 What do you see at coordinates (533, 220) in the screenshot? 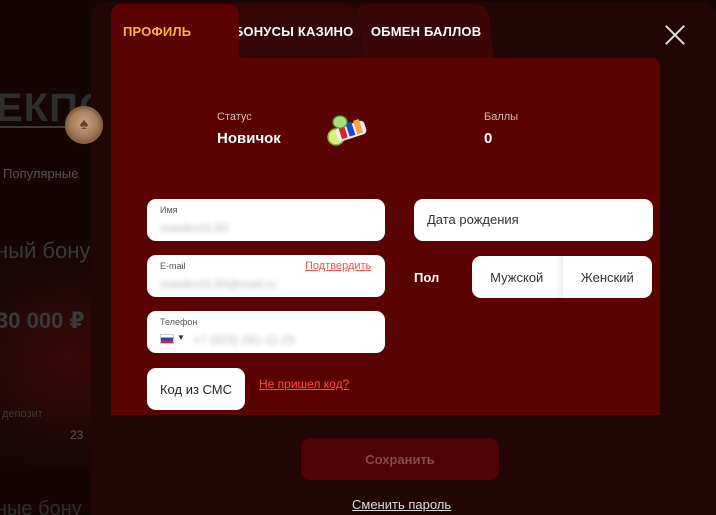
I see `birthdate-field: Дата рождения` at bounding box center [533, 220].